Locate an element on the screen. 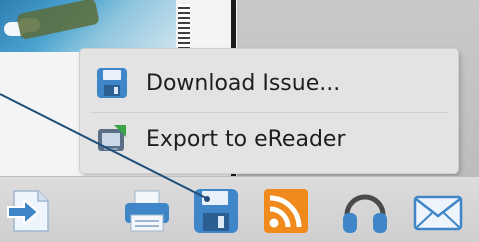  page-vertical-text is located at coordinates (184, 27).